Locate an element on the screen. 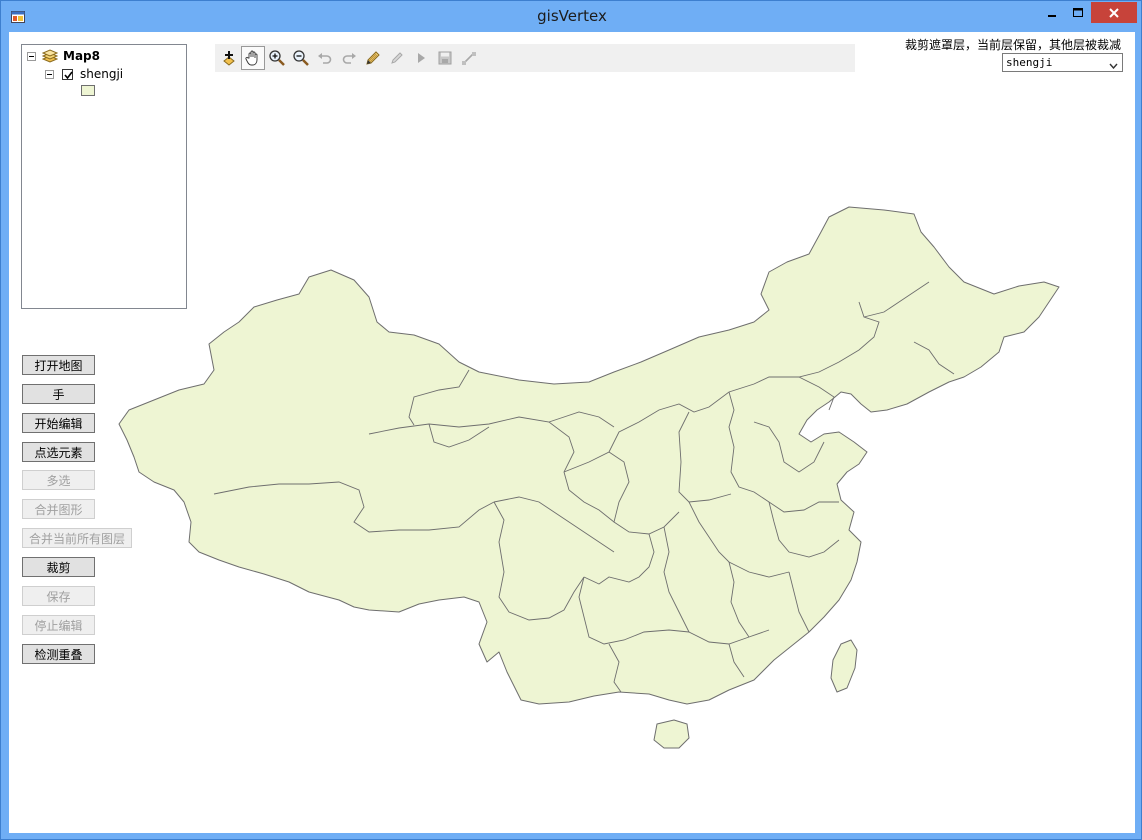  hainan-island is located at coordinates (671, 734).